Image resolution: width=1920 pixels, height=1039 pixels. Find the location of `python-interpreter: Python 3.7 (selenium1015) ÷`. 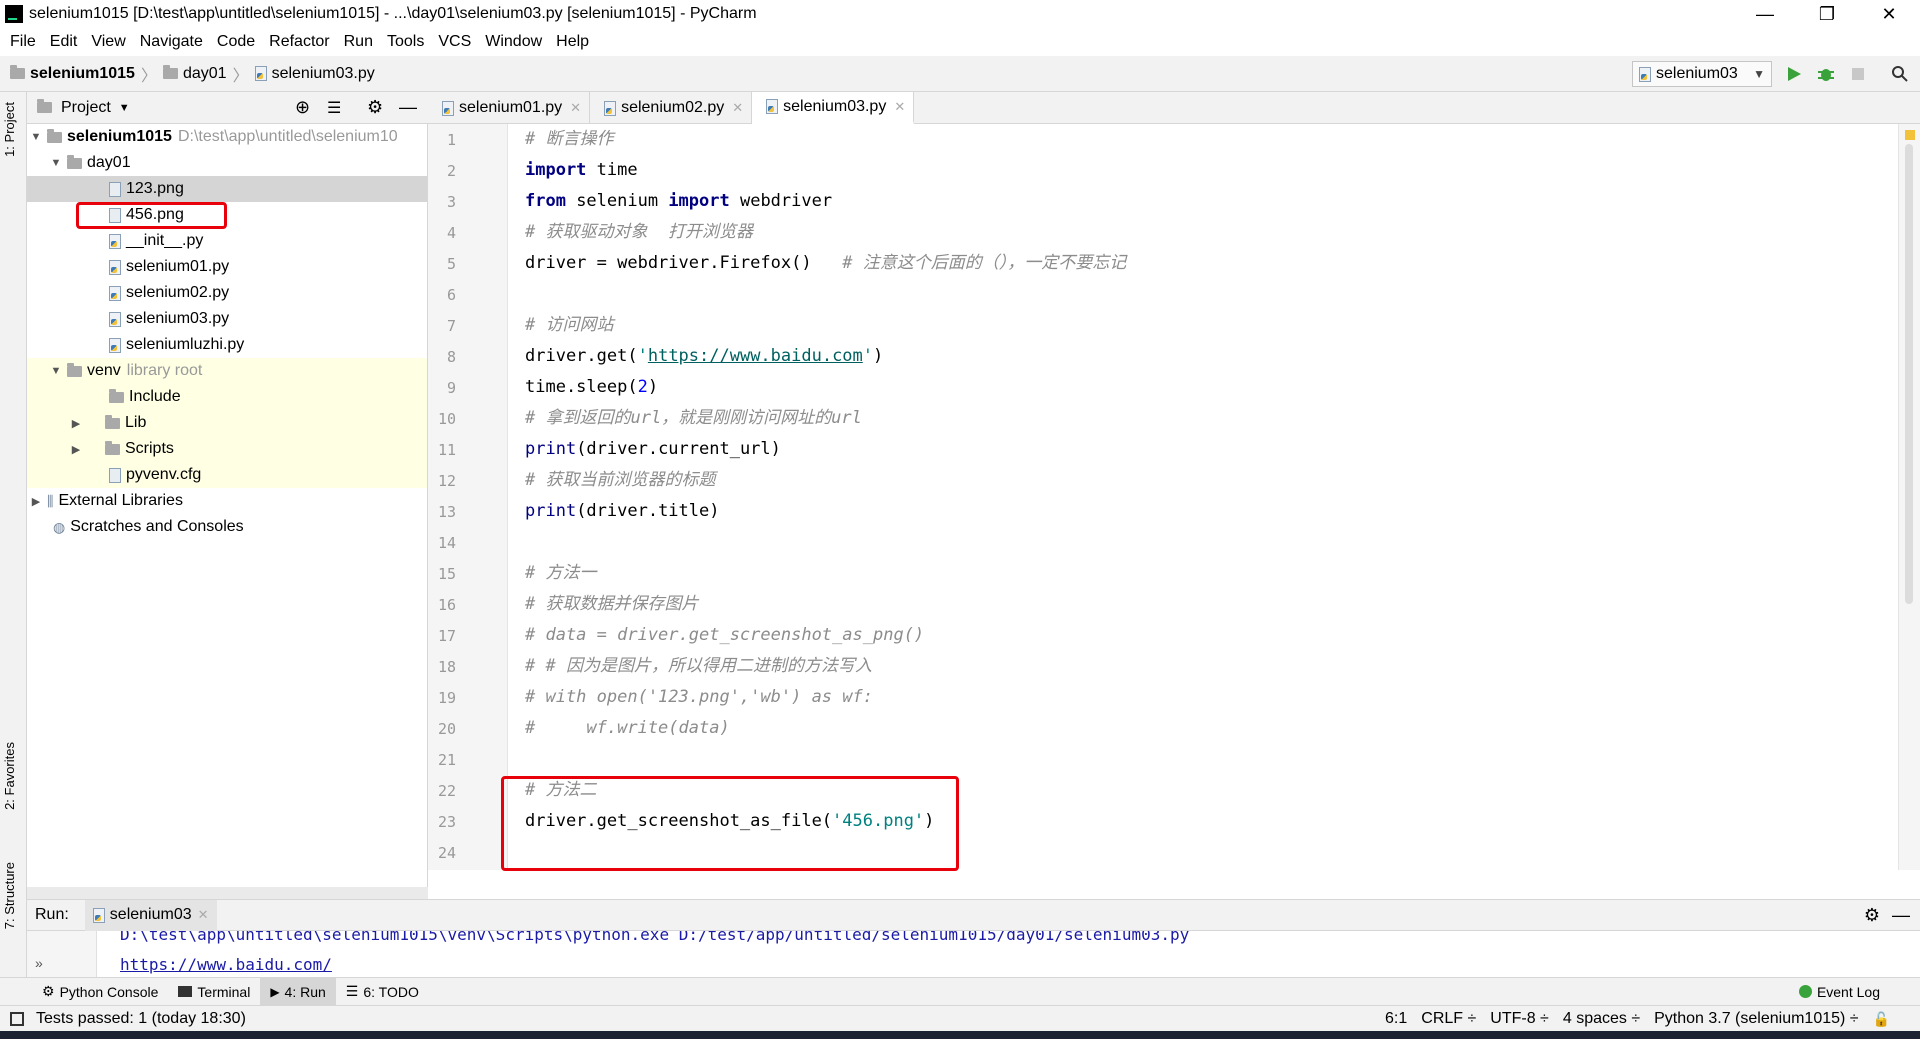

python-interpreter: Python 3.7 (selenium1015) ÷ is located at coordinates (1756, 1019).